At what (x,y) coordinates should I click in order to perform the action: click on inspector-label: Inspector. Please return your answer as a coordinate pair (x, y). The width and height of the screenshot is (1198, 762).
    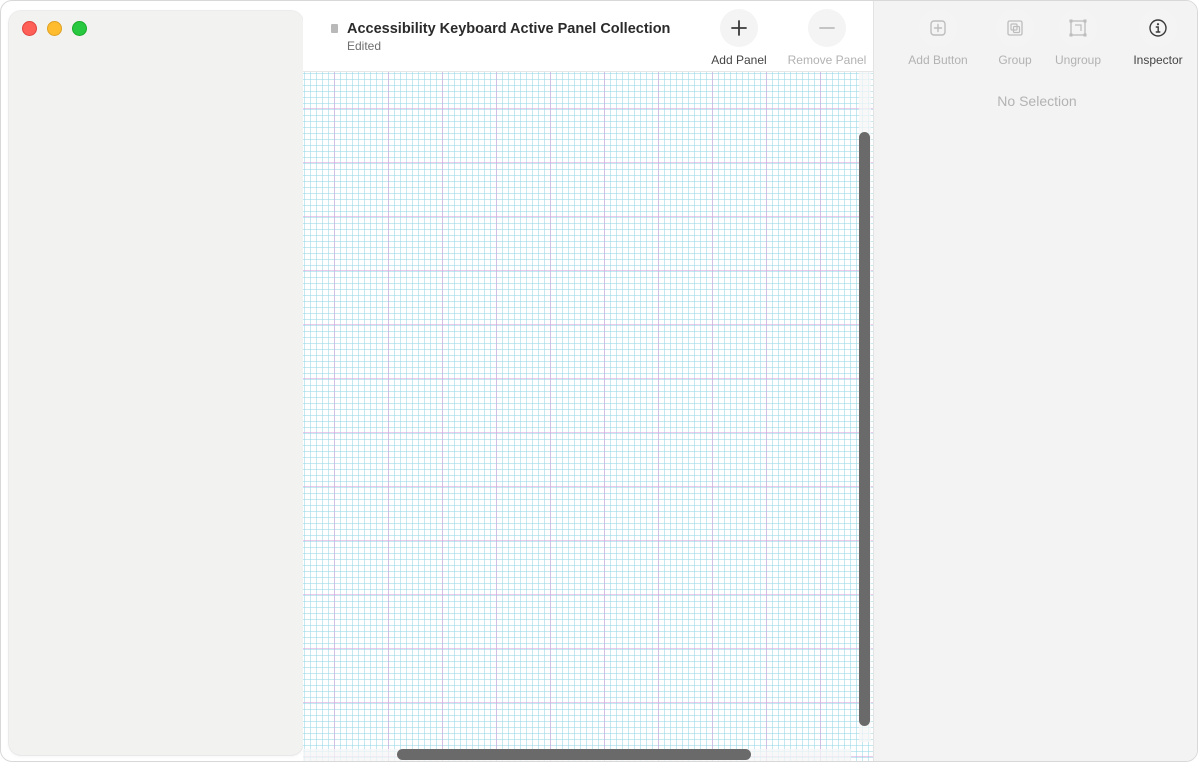
    Looking at the image, I should click on (1158, 60).